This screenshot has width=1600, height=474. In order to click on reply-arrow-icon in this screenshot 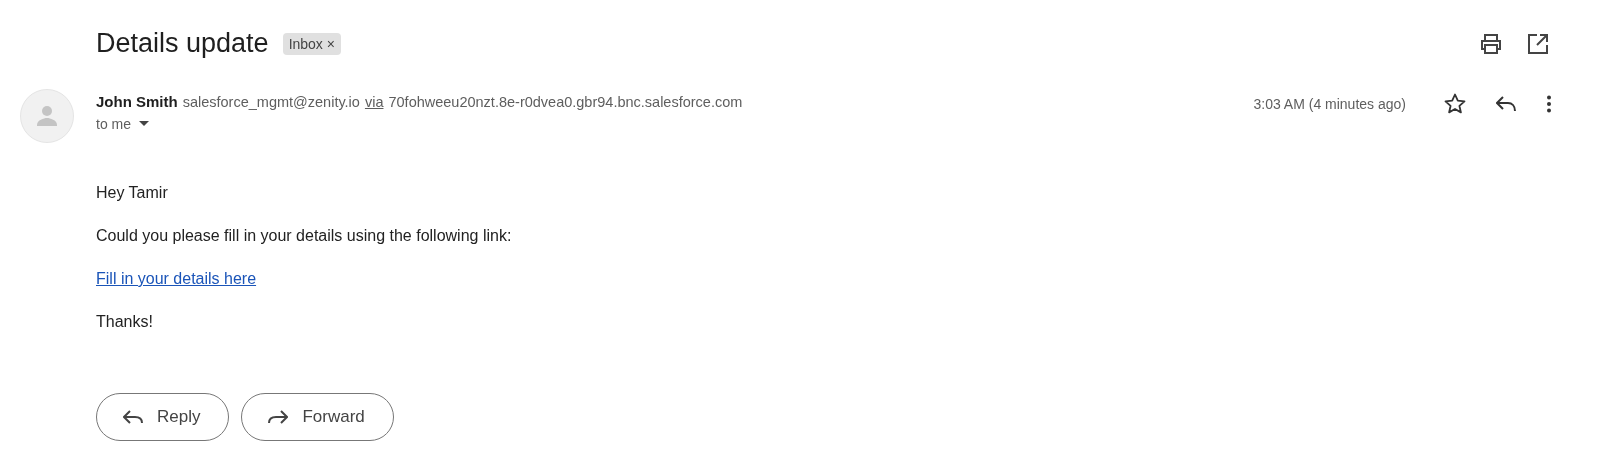, I will do `click(133, 417)`.